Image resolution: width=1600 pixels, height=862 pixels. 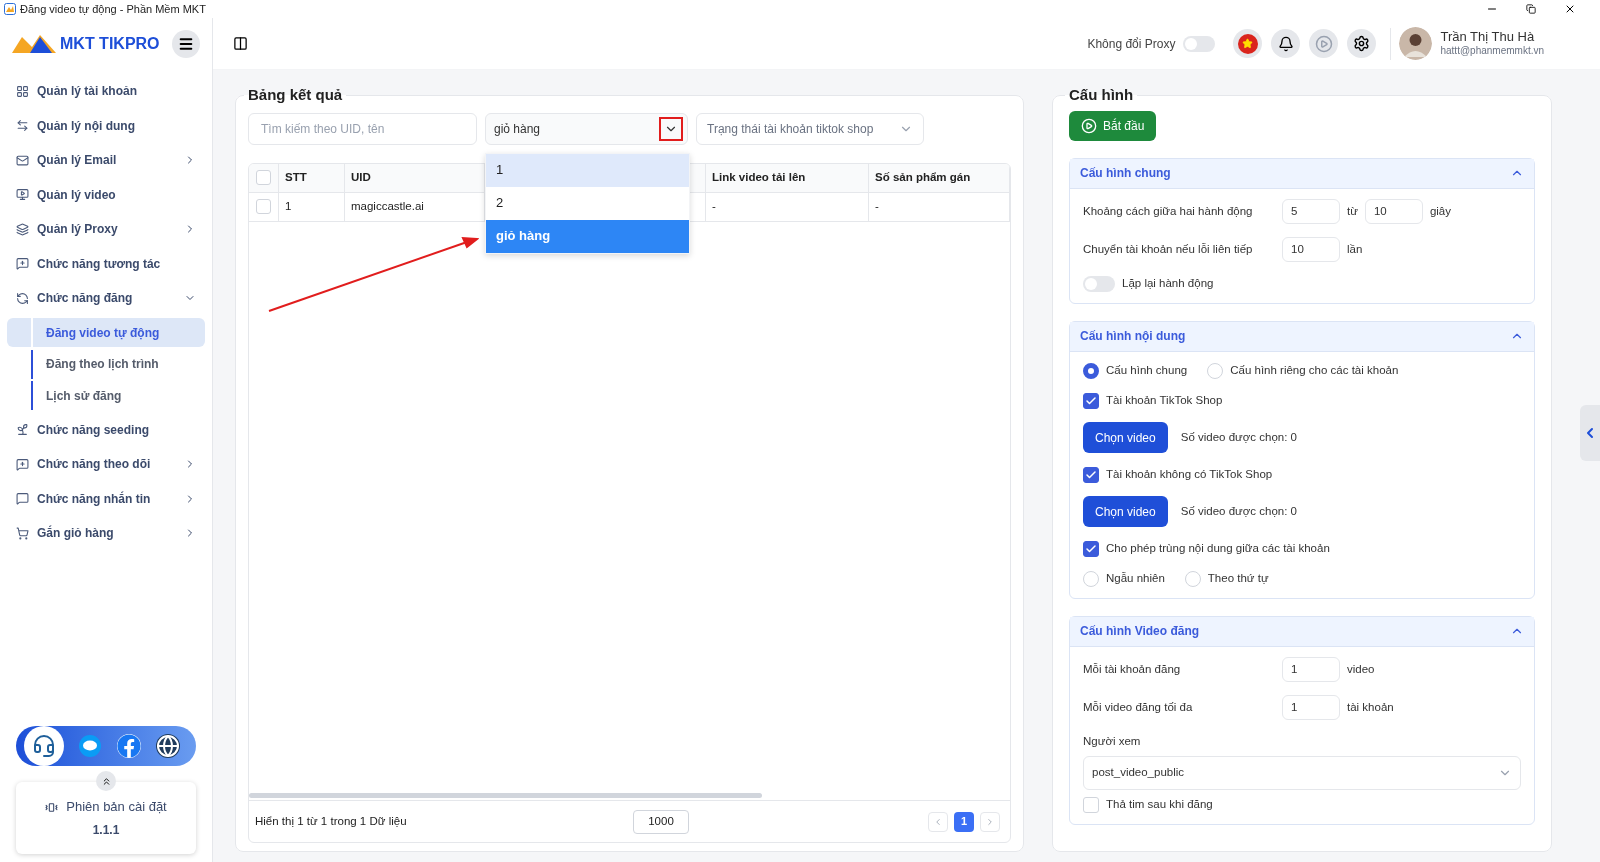 I want to click on play-button, so click(x=1324, y=43).